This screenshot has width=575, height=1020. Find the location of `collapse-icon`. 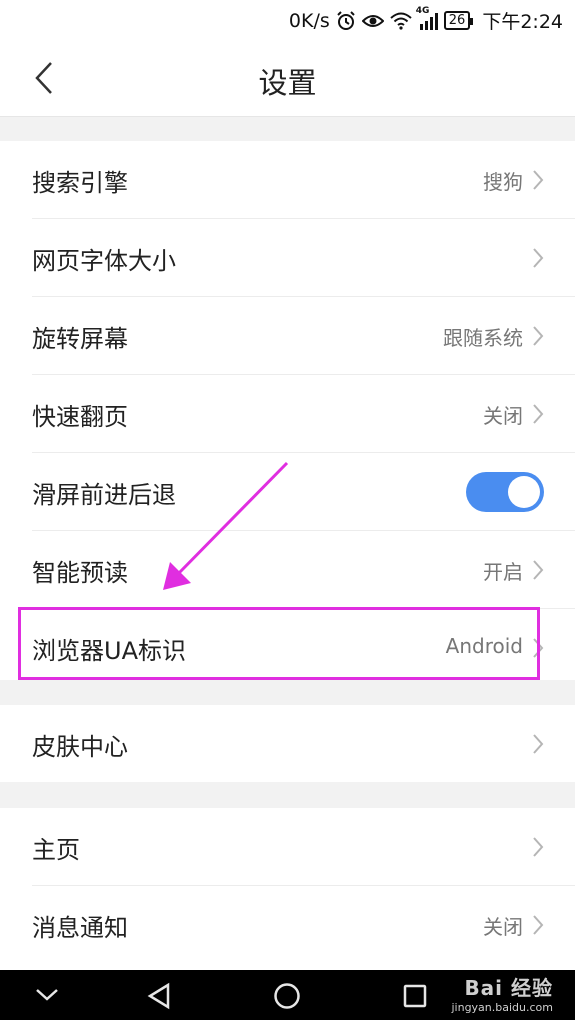

collapse-icon is located at coordinates (47, 995).